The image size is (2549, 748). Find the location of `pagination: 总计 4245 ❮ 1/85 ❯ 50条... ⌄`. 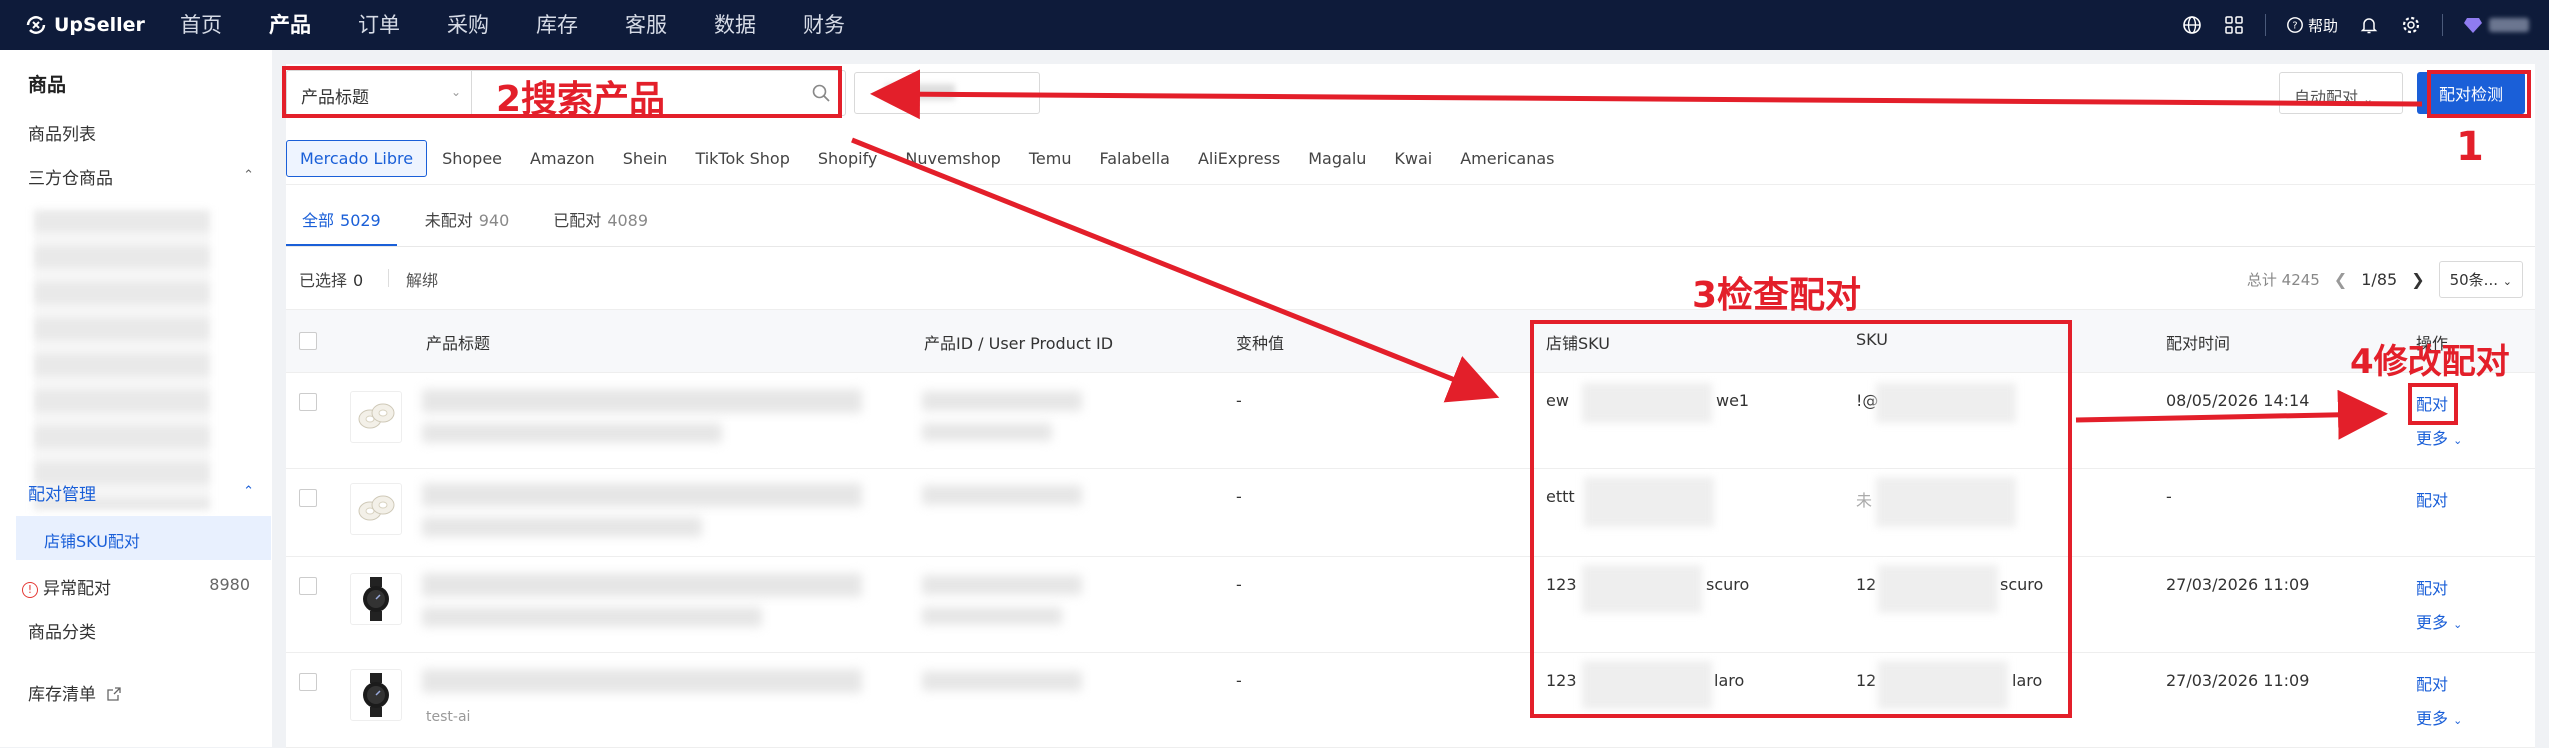

pagination: 总计 4245 ❮ 1/85 ❯ 50条... ⌄ is located at coordinates (2385, 279).